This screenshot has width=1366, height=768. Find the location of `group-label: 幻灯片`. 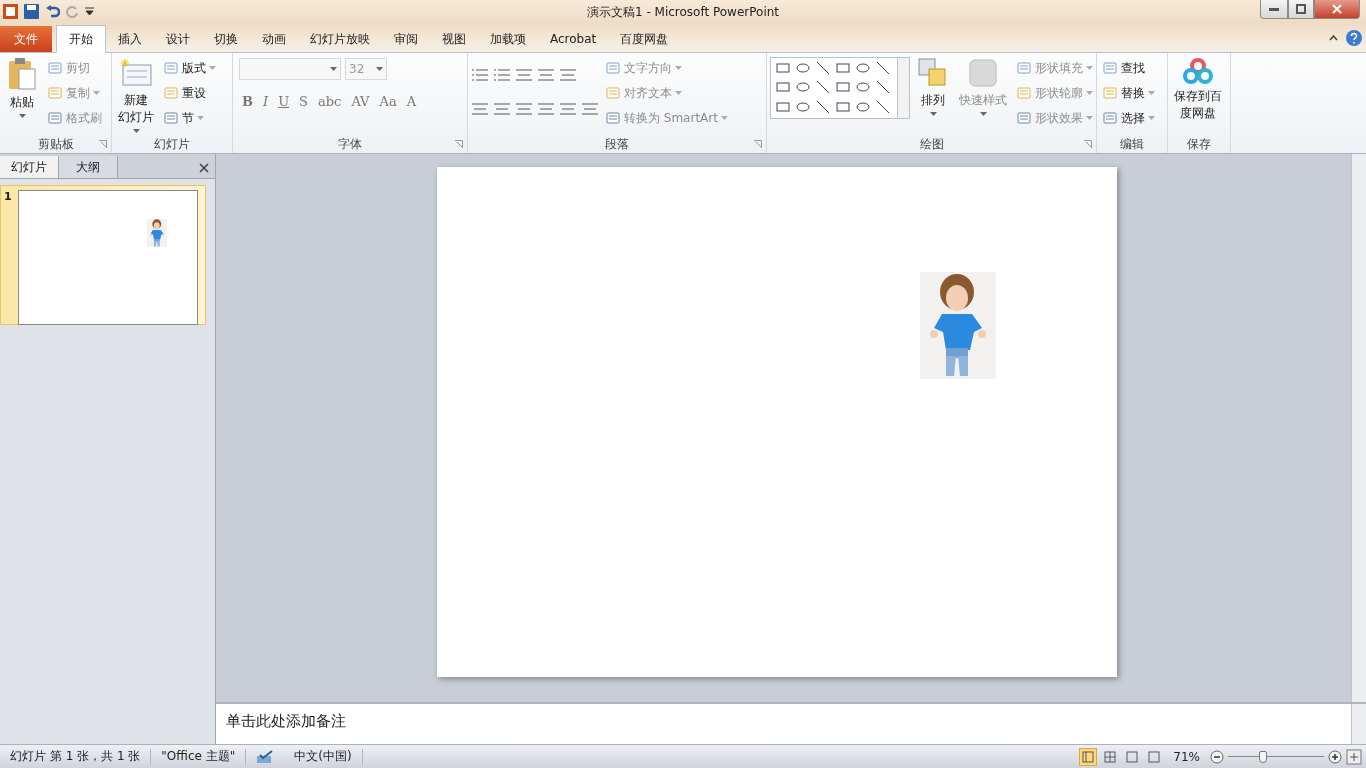

group-label: 幻灯片 is located at coordinates (172, 144).